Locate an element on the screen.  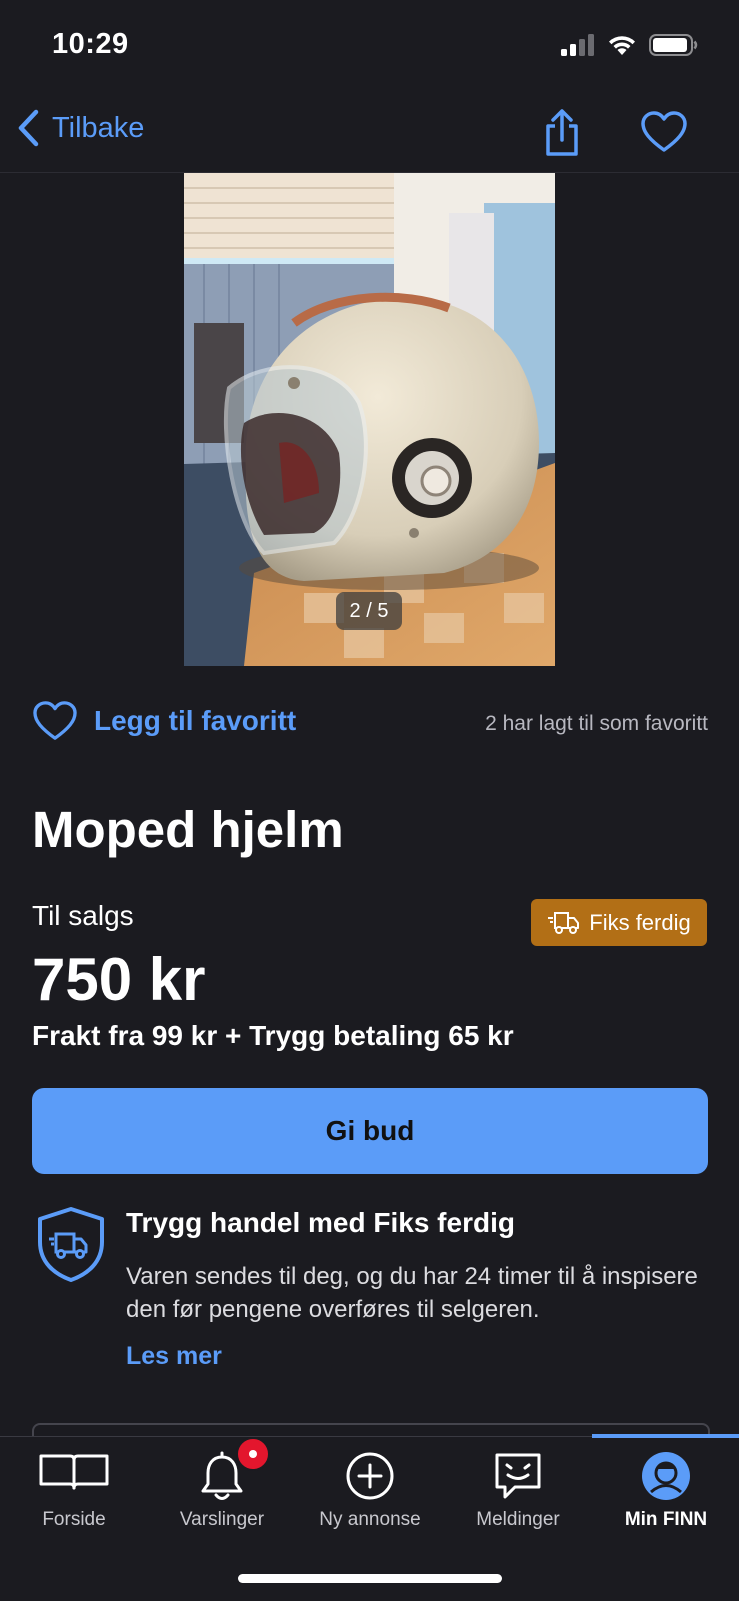
plus-circle-icon is located at coordinates (370, 1476).